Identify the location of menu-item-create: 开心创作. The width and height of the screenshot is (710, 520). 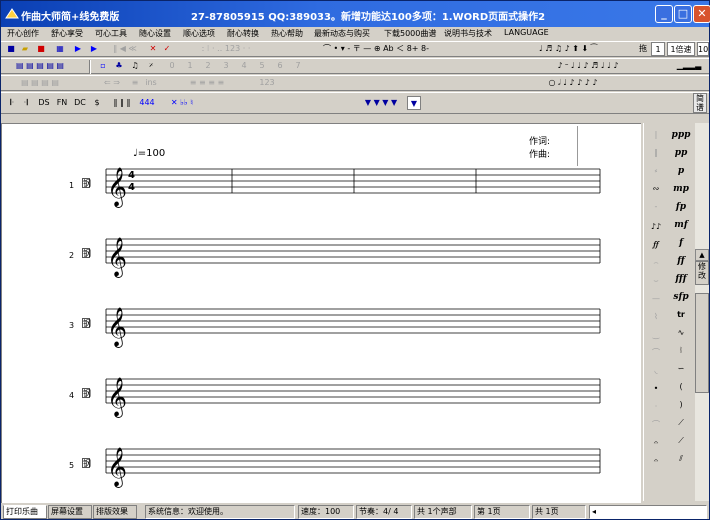
(23, 33).